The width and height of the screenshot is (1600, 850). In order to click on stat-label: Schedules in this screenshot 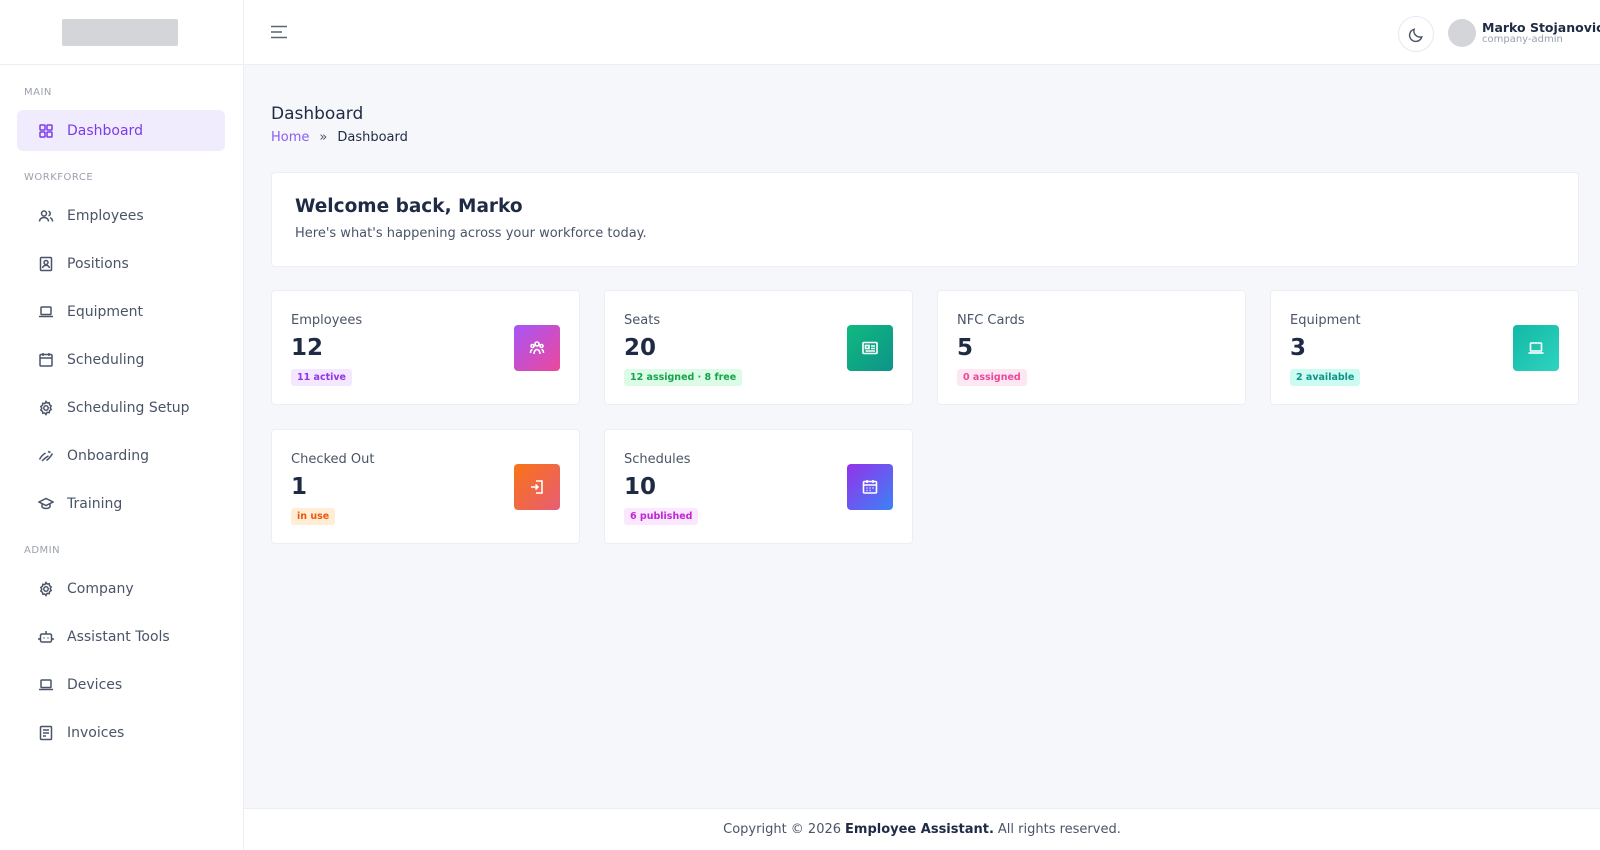, I will do `click(657, 459)`.